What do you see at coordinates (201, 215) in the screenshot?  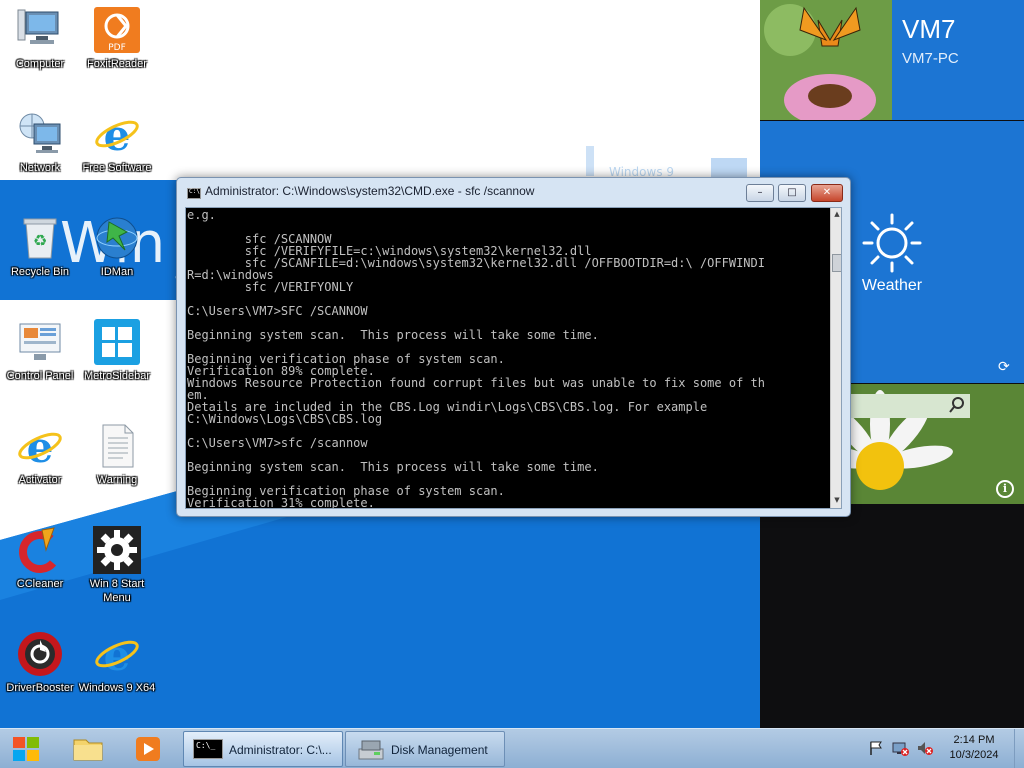 I see `cmd-output-line: e.g.` at bounding box center [201, 215].